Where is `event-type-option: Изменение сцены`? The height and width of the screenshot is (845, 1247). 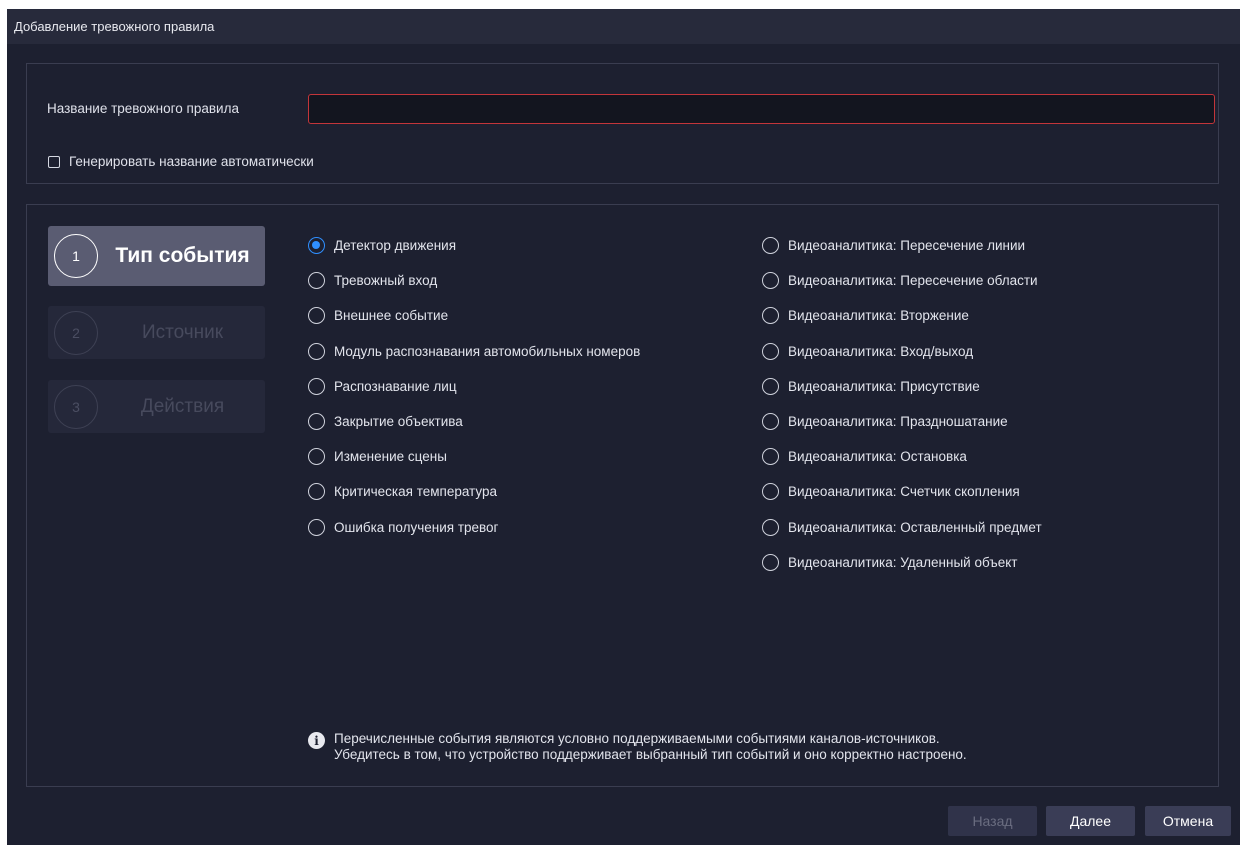
event-type-option: Изменение сцены is located at coordinates (474, 456).